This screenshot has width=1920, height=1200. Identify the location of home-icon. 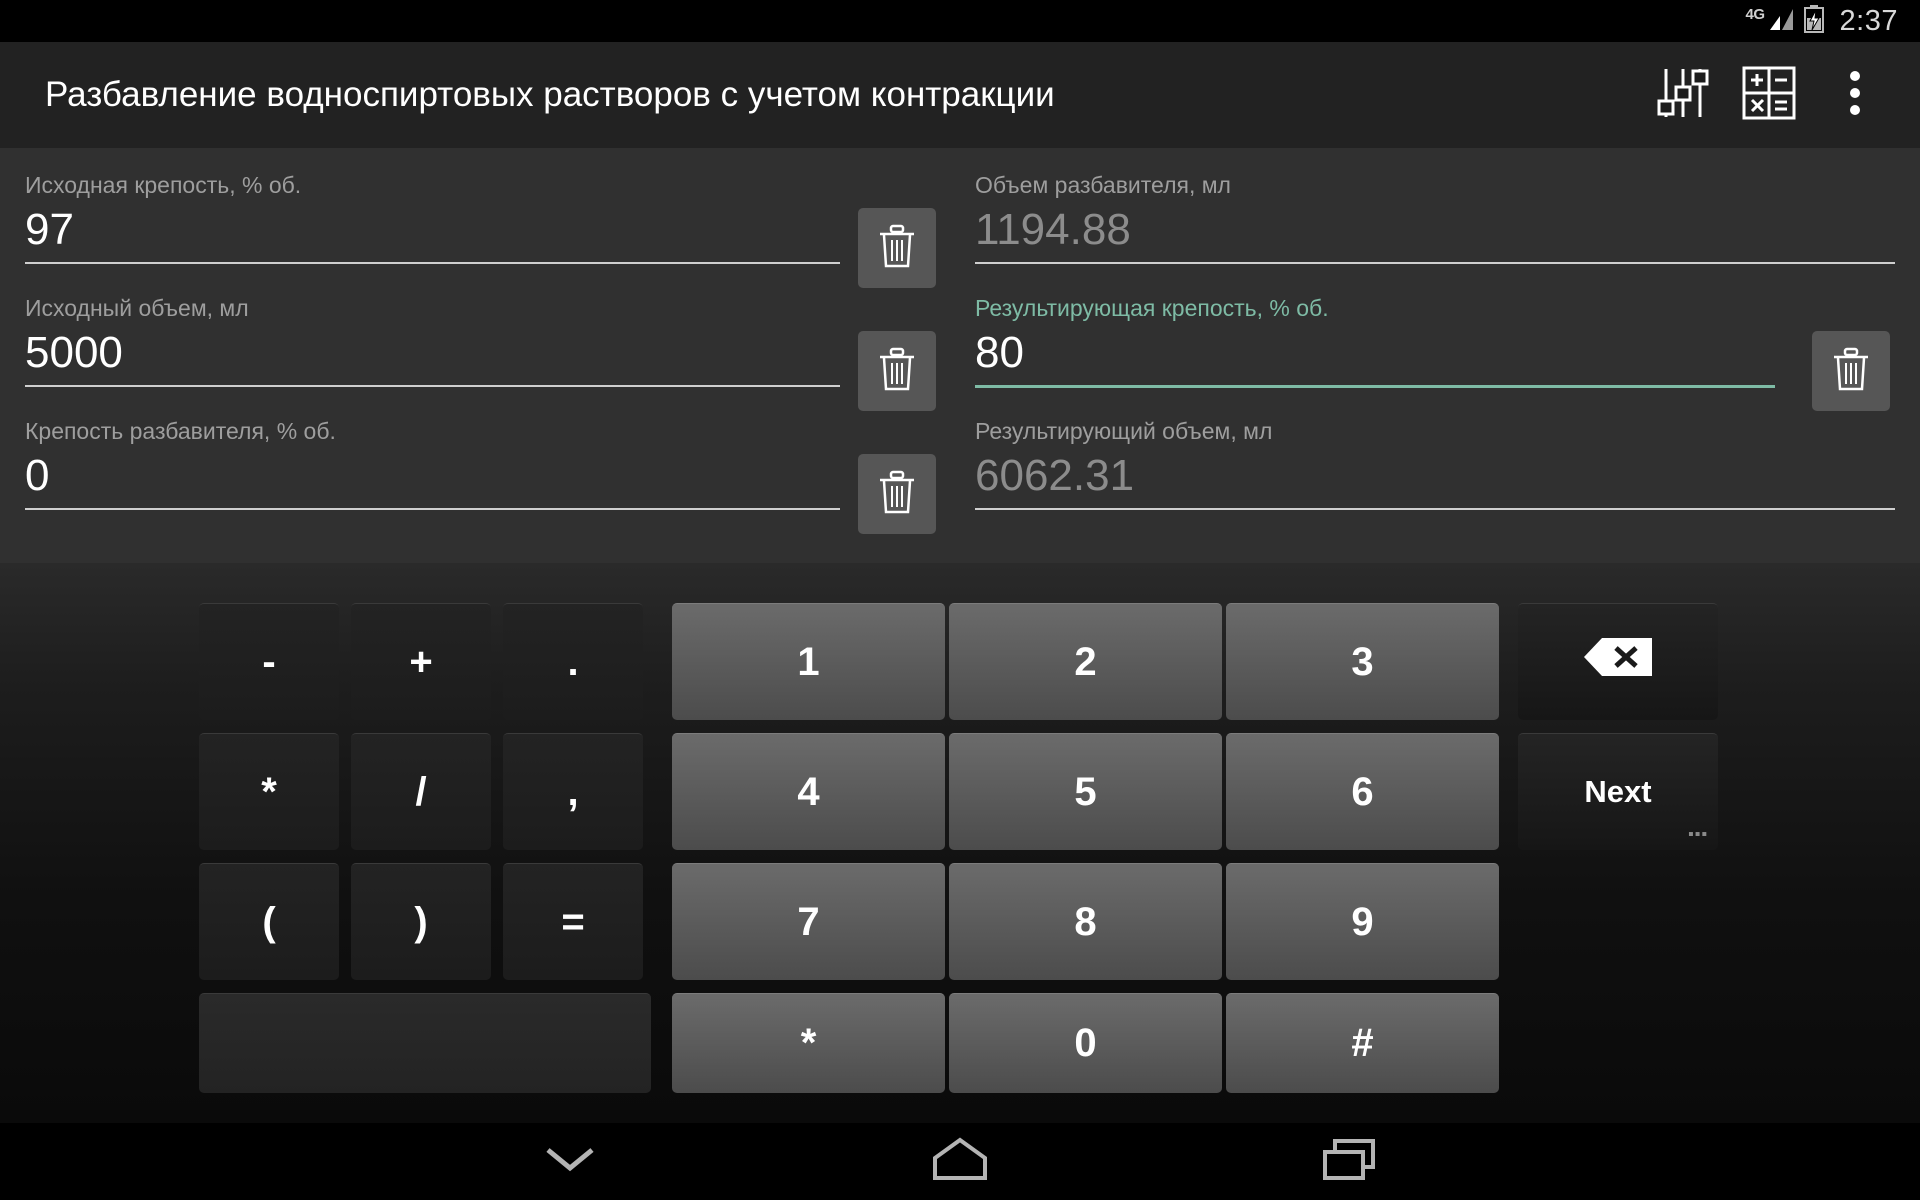
(960, 1161).